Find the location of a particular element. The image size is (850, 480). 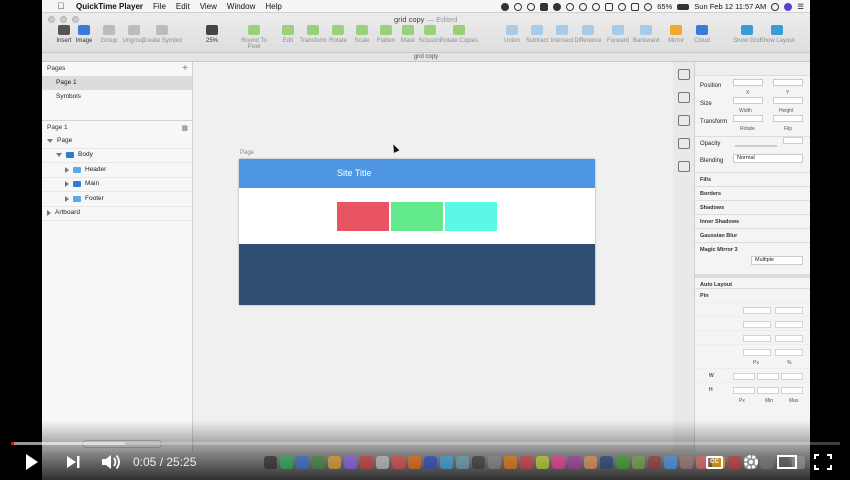

layer-row-artboard: Artboard is located at coordinates (117, 214).